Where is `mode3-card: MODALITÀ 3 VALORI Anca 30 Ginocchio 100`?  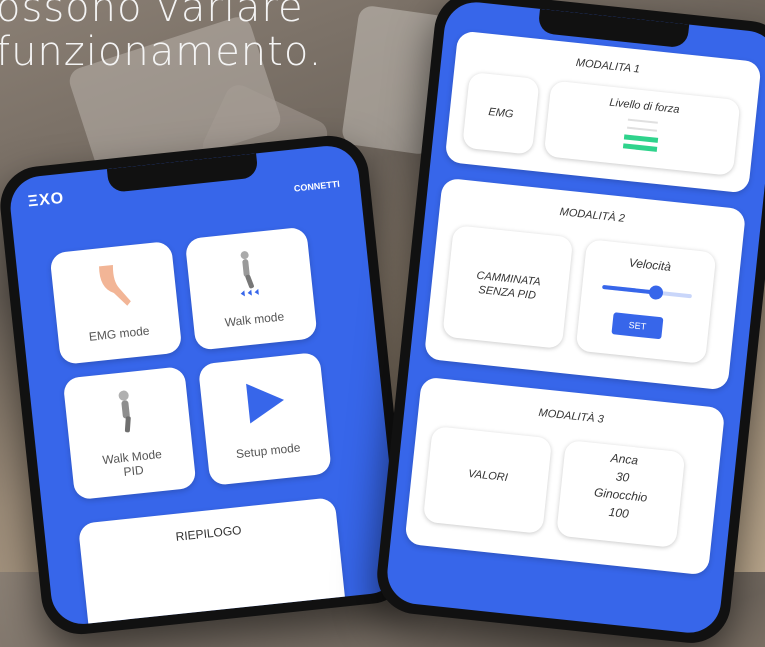
mode3-card: MODALITÀ 3 VALORI Anca 30 Ginocchio 100 is located at coordinates (565, 476).